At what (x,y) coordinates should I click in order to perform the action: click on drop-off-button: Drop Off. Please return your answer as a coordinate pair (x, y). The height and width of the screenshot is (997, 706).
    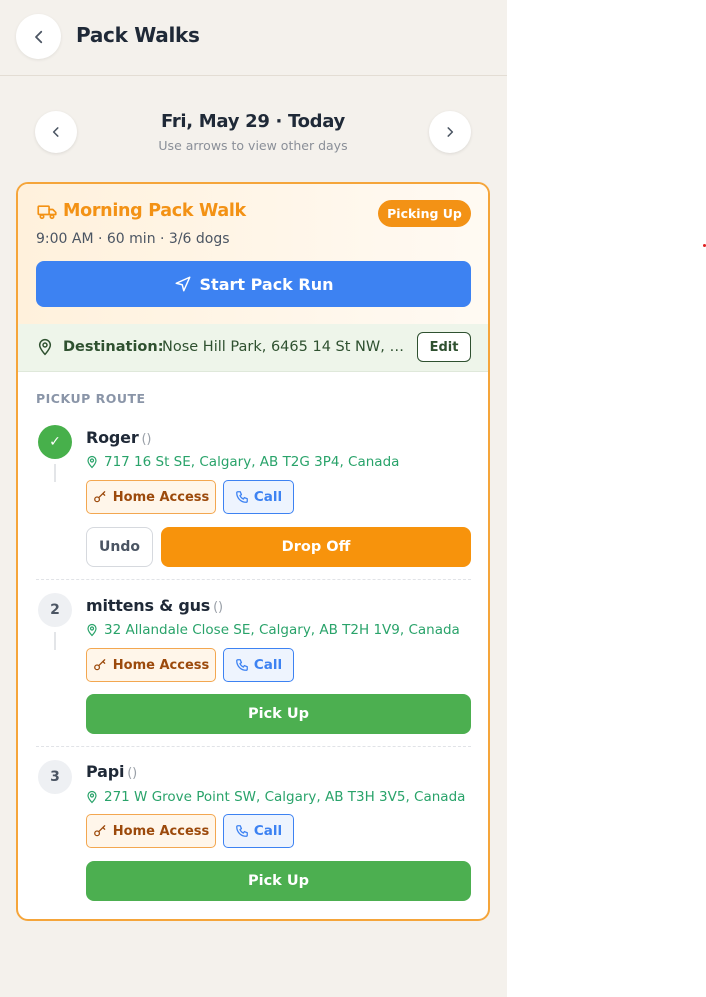
    Looking at the image, I should click on (316, 547).